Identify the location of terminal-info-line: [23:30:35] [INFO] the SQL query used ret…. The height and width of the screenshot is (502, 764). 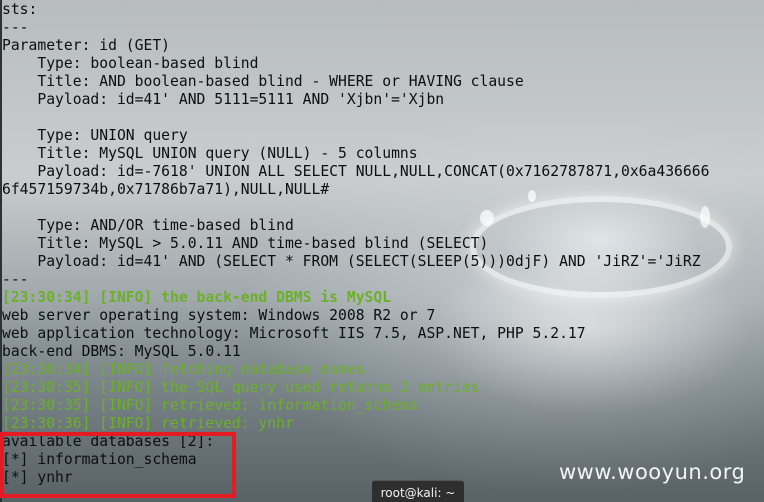
(241, 387).